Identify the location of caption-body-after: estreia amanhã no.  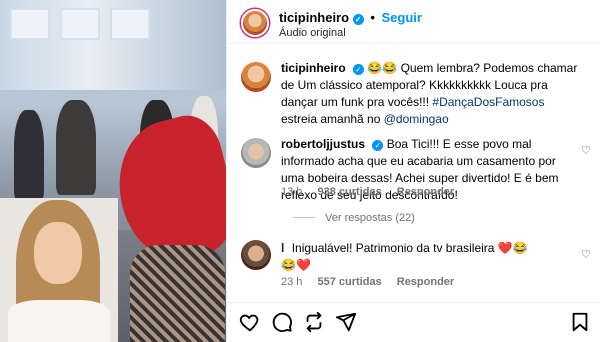
(331, 119).